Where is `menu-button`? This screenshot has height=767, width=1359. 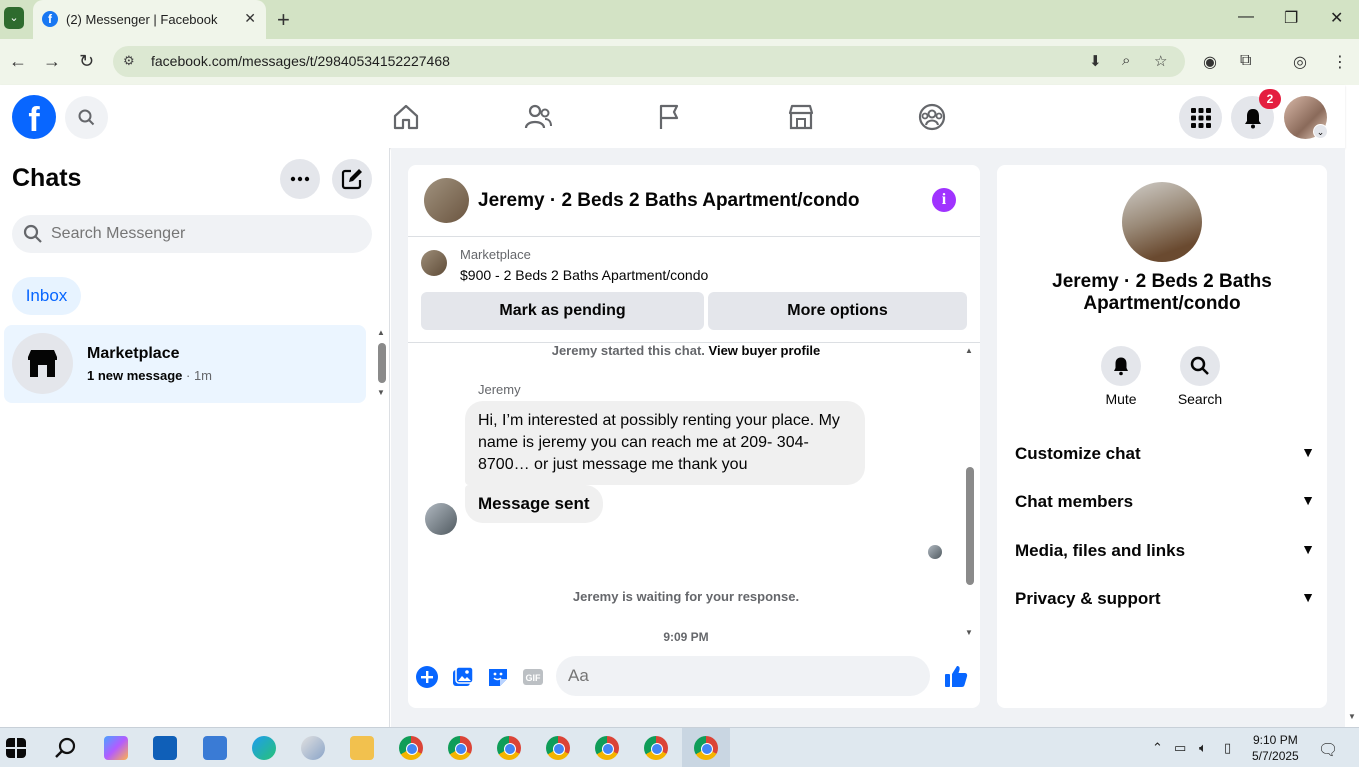
menu-button is located at coordinates (1200, 117).